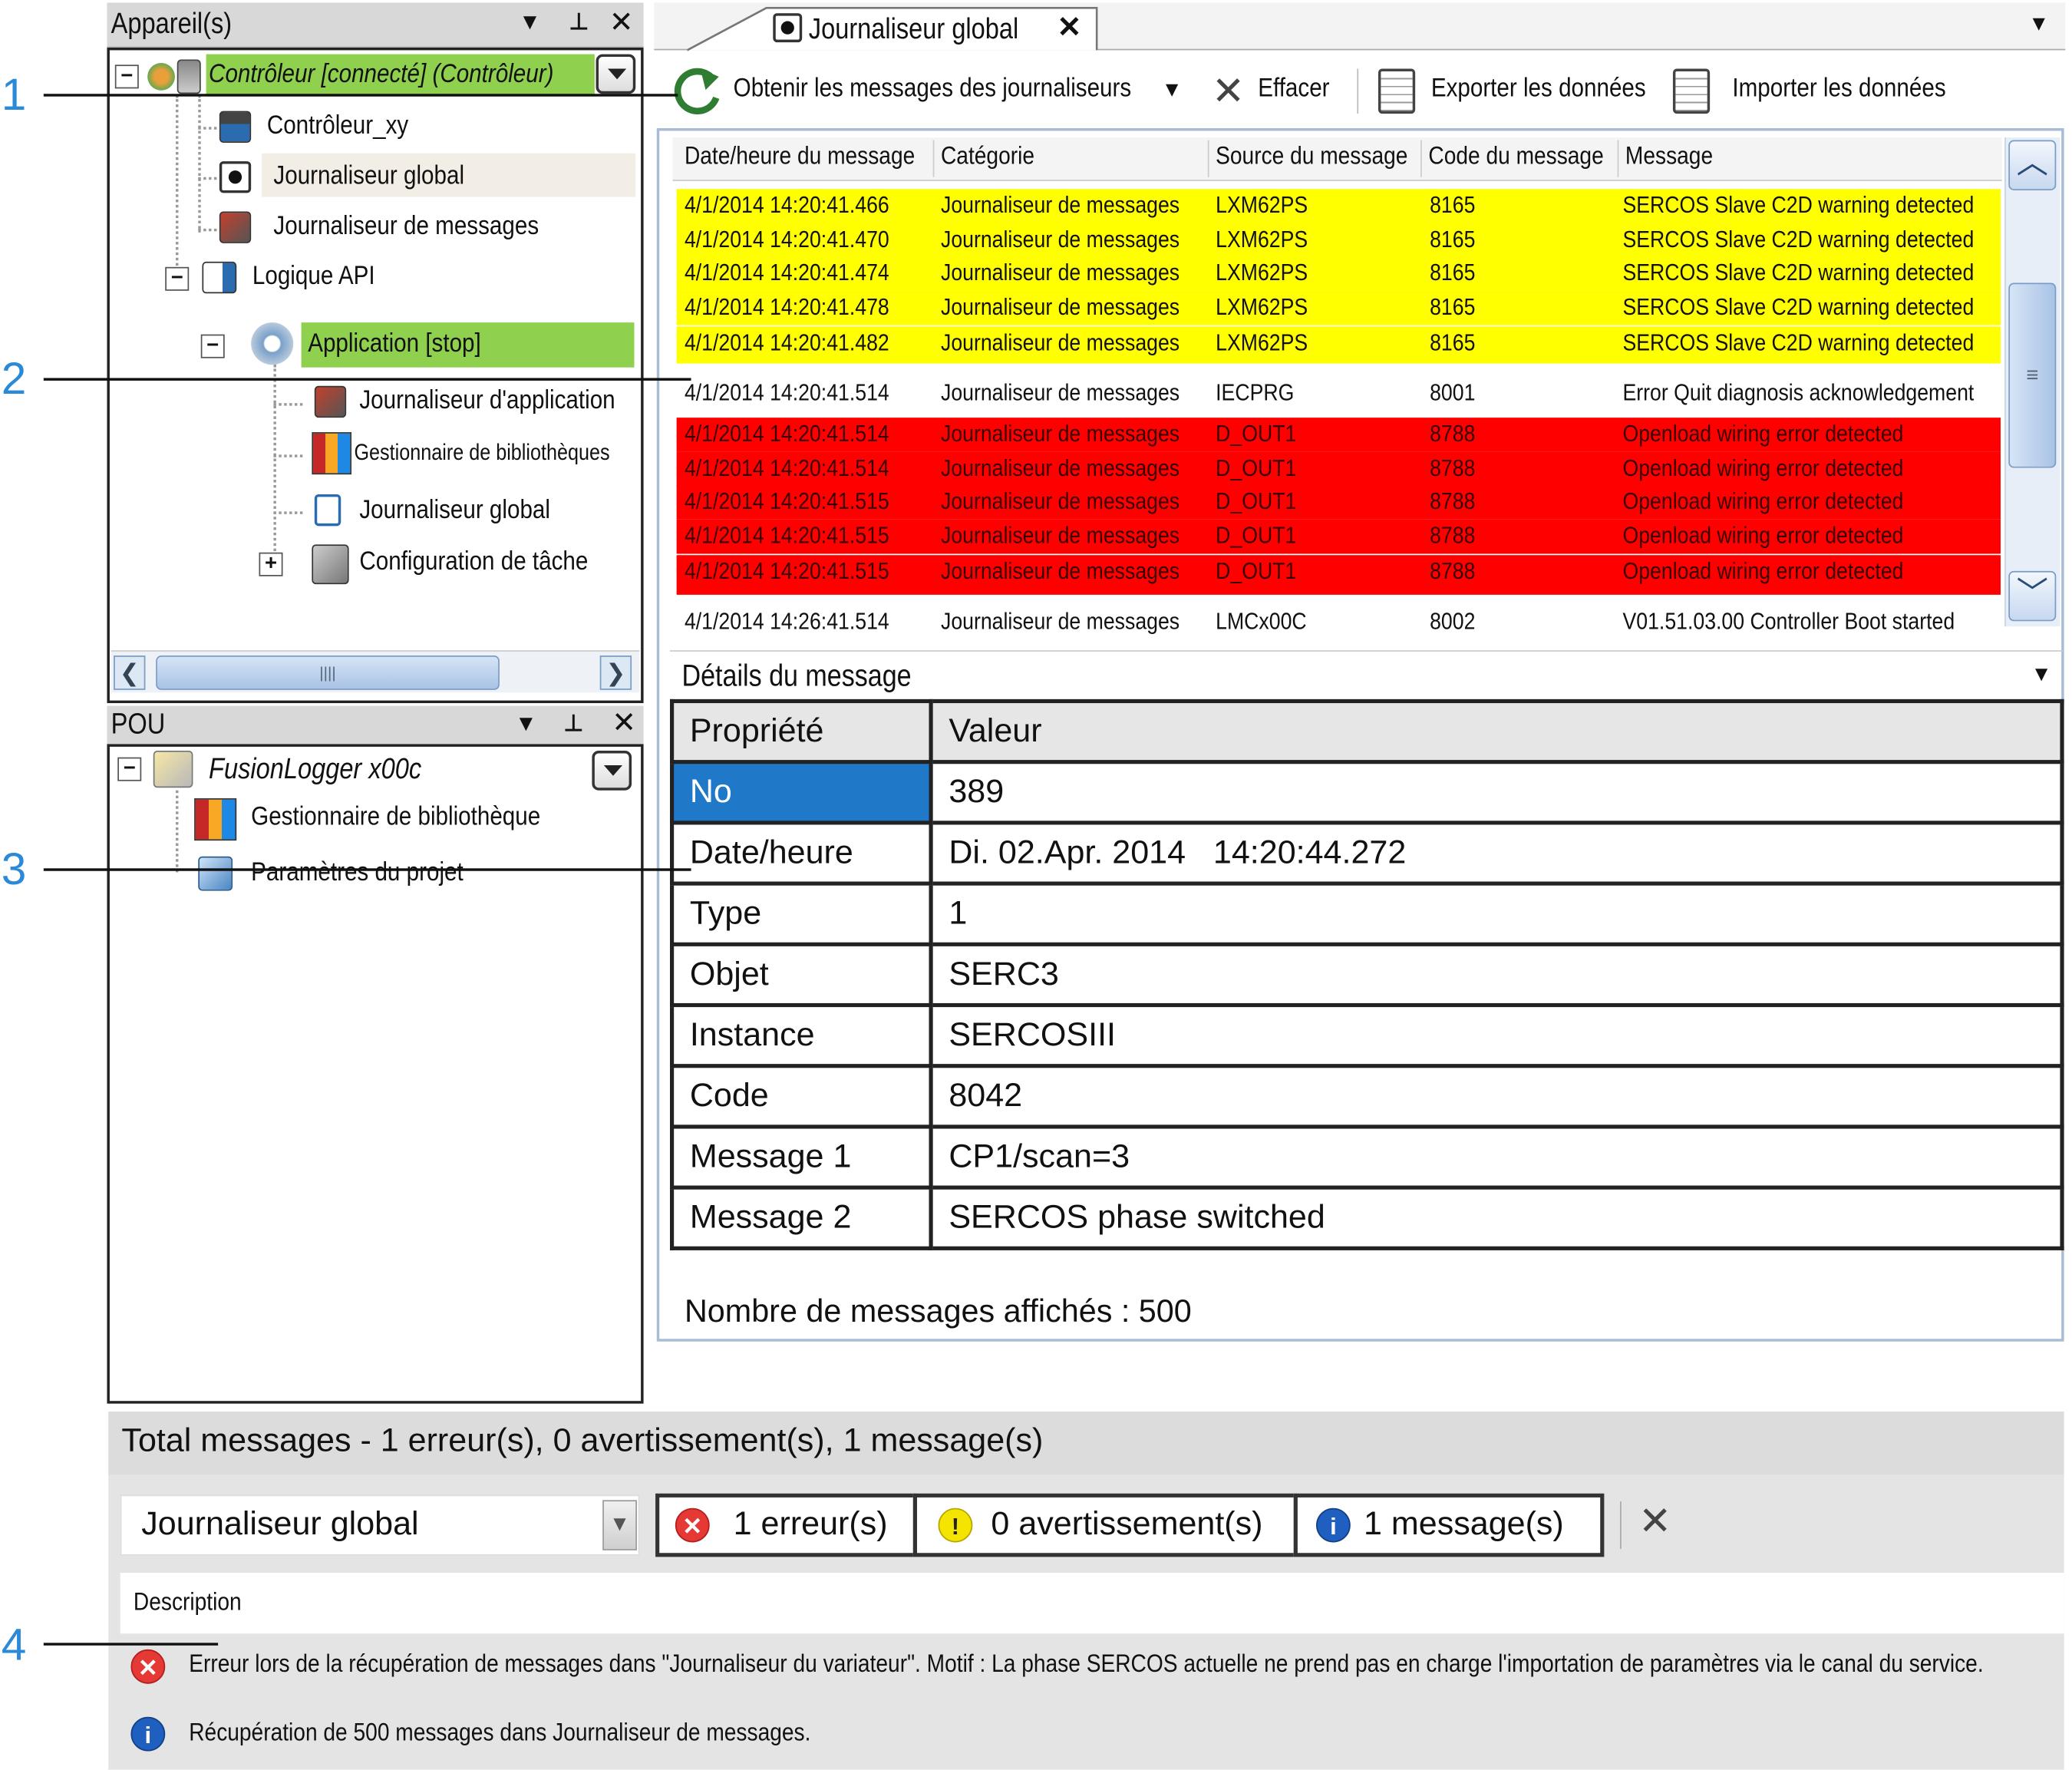 Image resolution: width=2072 pixels, height=1770 pixels. What do you see at coordinates (1496, 792) in the screenshot?
I see `property-value: 389` at bounding box center [1496, 792].